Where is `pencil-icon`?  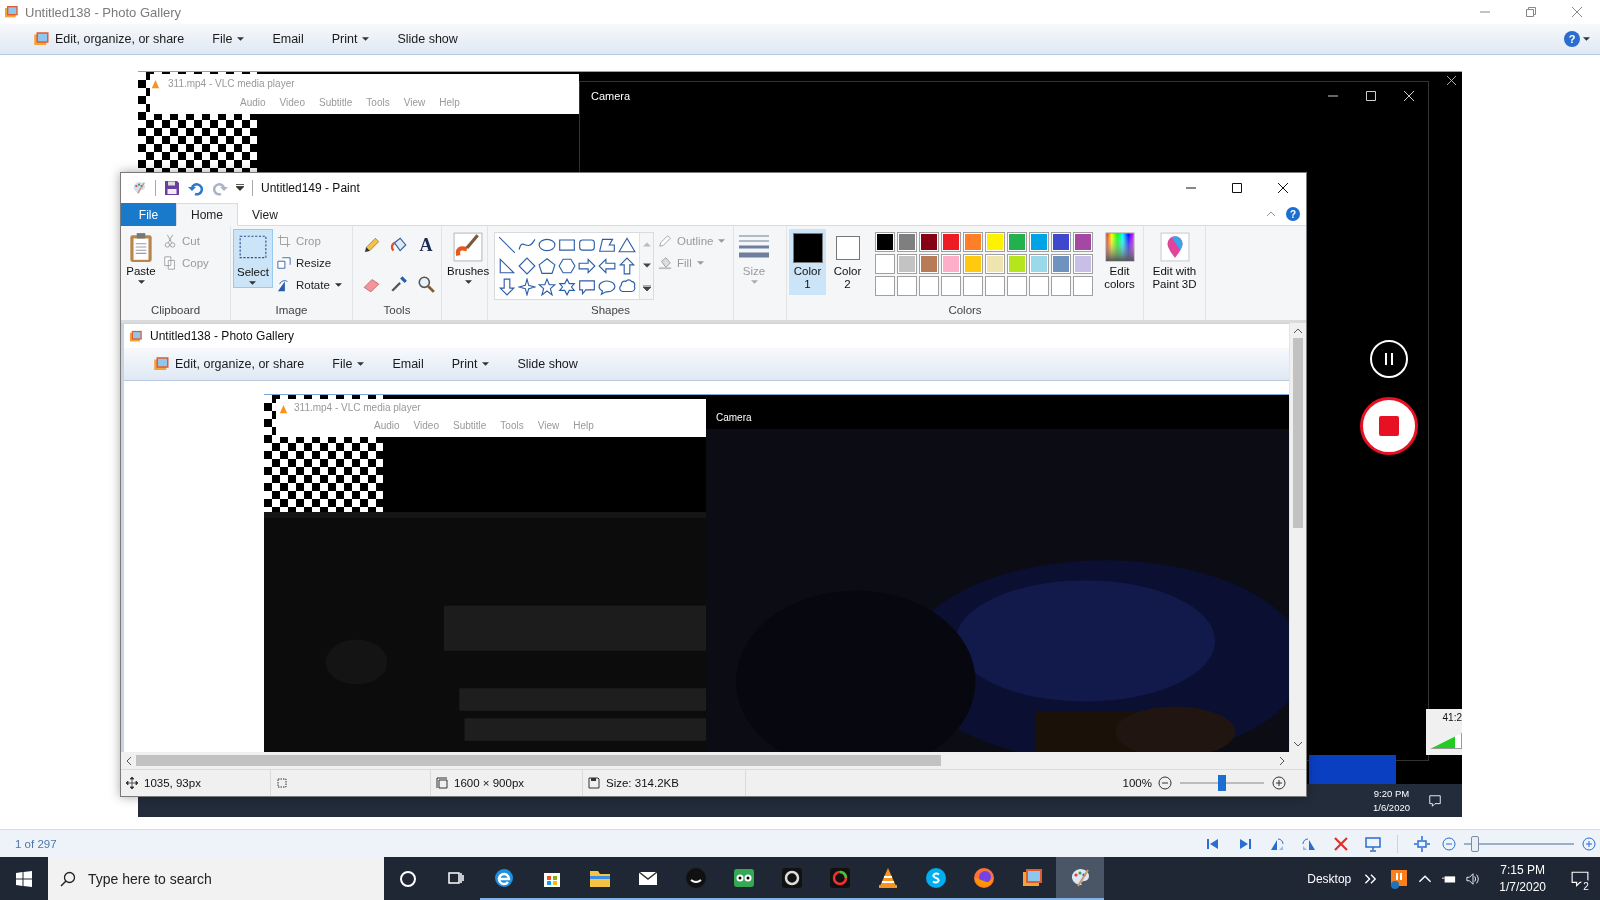 pencil-icon is located at coordinates (372, 245).